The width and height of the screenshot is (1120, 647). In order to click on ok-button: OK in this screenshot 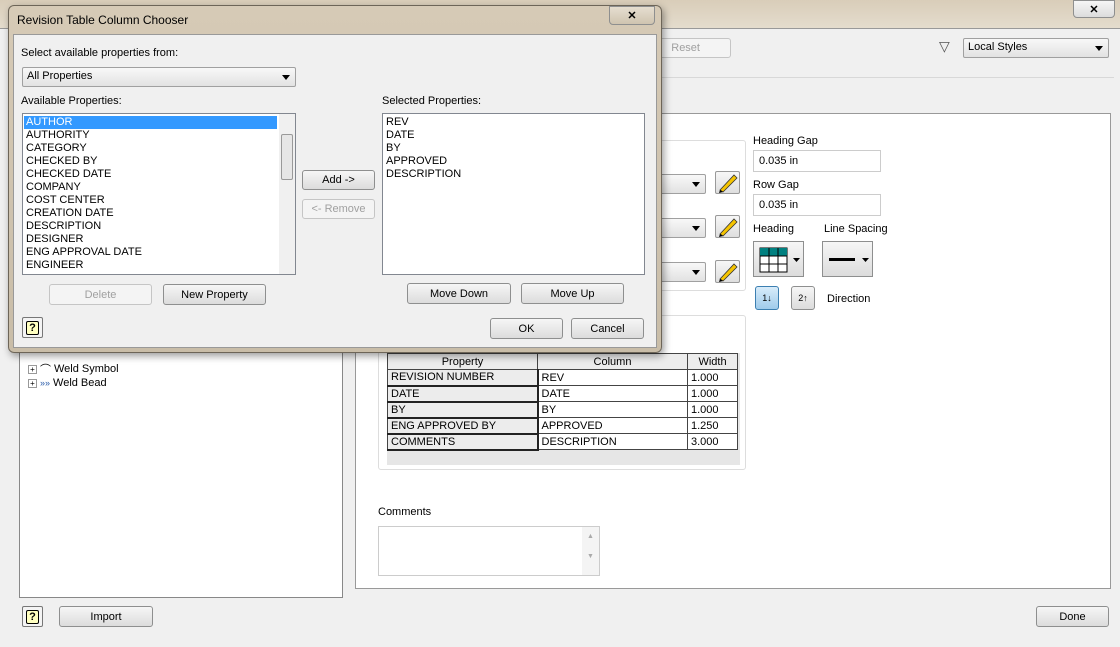, I will do `click(526, 328)`.